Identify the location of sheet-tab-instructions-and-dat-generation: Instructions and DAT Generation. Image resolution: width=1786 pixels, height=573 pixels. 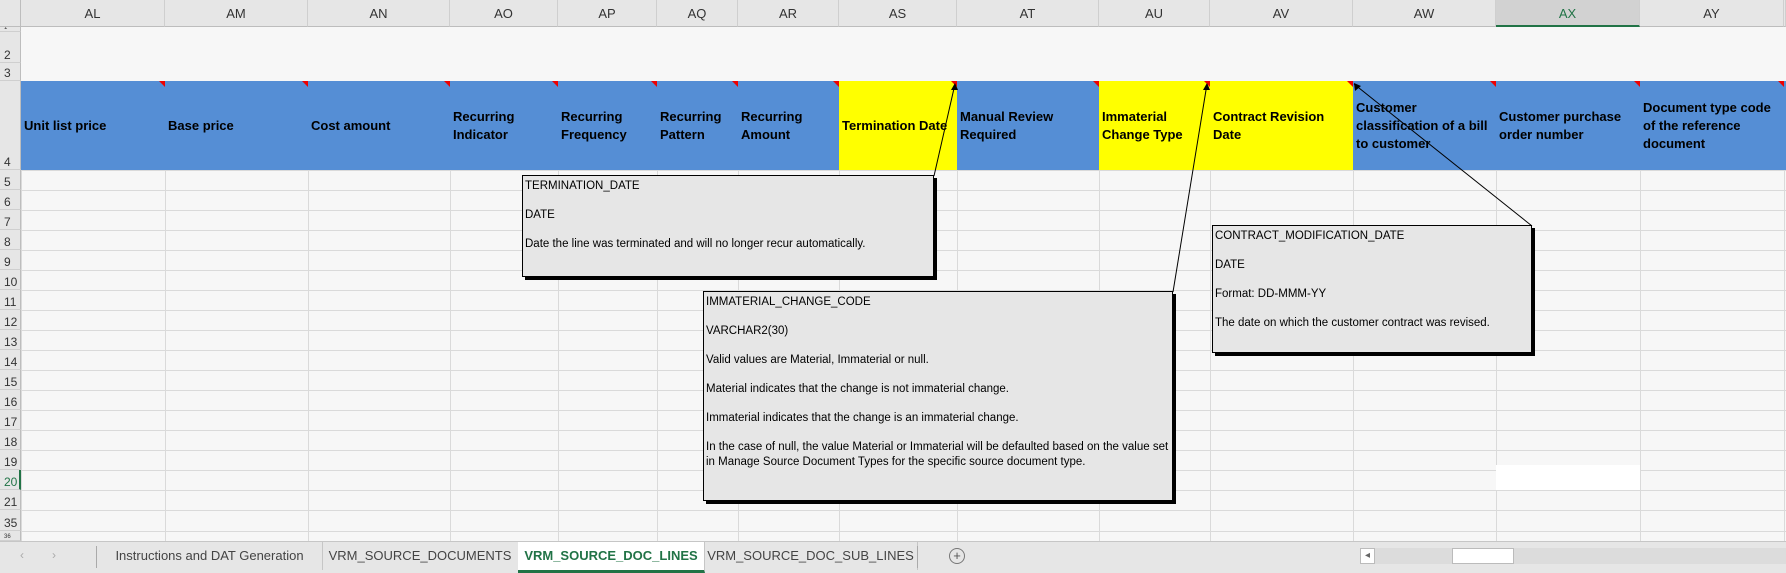
(210, 556).